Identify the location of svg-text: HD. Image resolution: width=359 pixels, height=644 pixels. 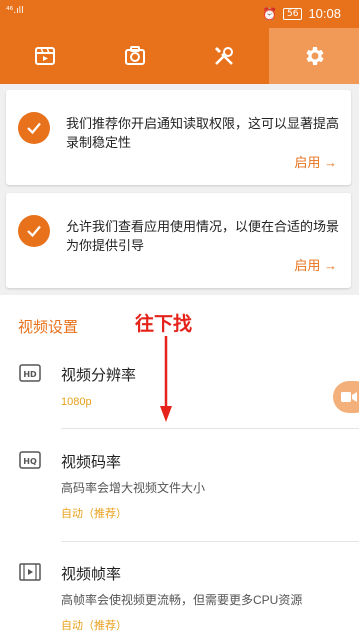
(30, 374).